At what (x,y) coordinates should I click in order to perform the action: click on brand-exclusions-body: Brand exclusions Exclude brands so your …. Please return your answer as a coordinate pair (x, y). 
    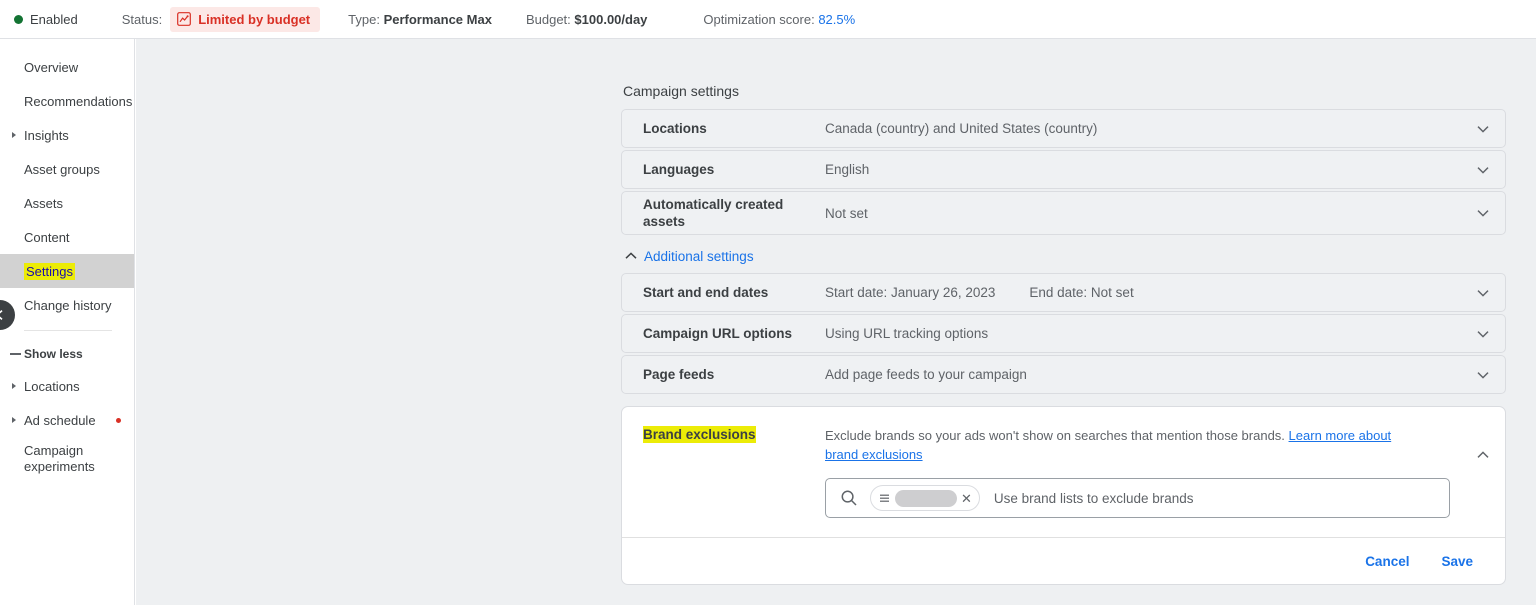
    Looking at the image, I should click on (1063, 472).